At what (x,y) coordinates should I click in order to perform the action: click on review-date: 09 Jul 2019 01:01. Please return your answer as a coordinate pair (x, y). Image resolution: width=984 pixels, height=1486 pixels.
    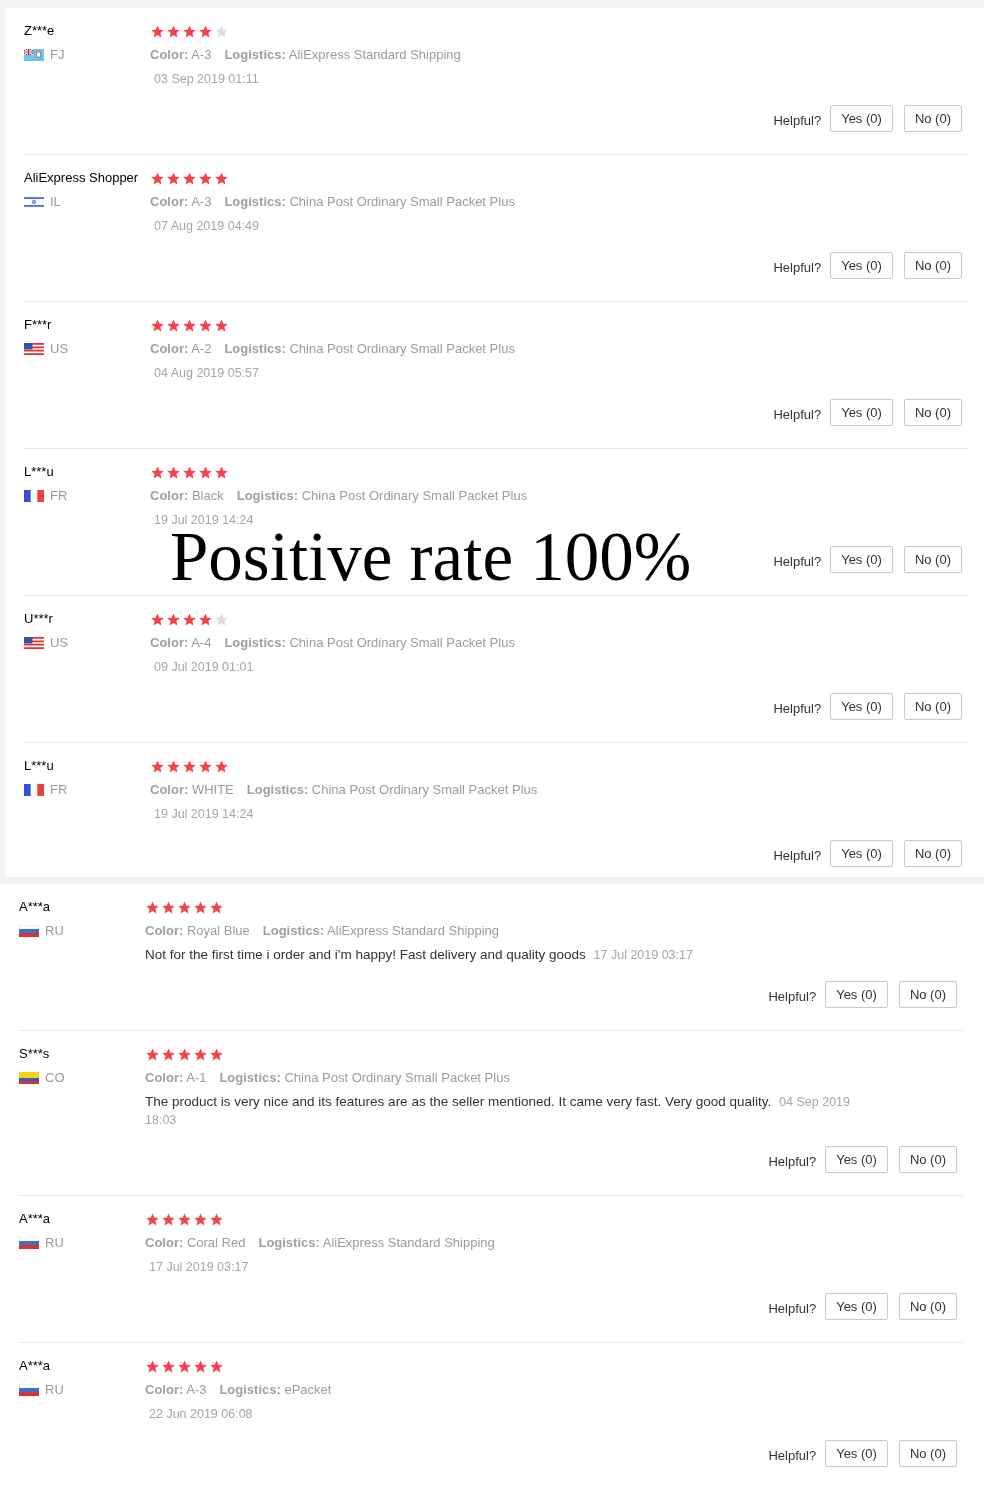
    Looking at the image, I should click on (203, 667).